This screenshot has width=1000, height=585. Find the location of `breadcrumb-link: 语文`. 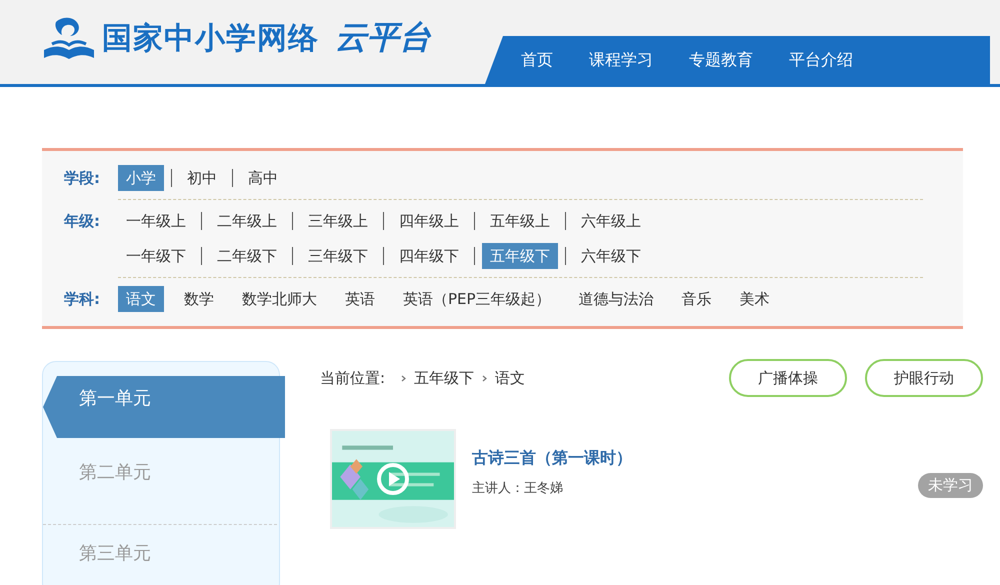

breadcrumb-link: 语文 is located at coordinates (510, 378).